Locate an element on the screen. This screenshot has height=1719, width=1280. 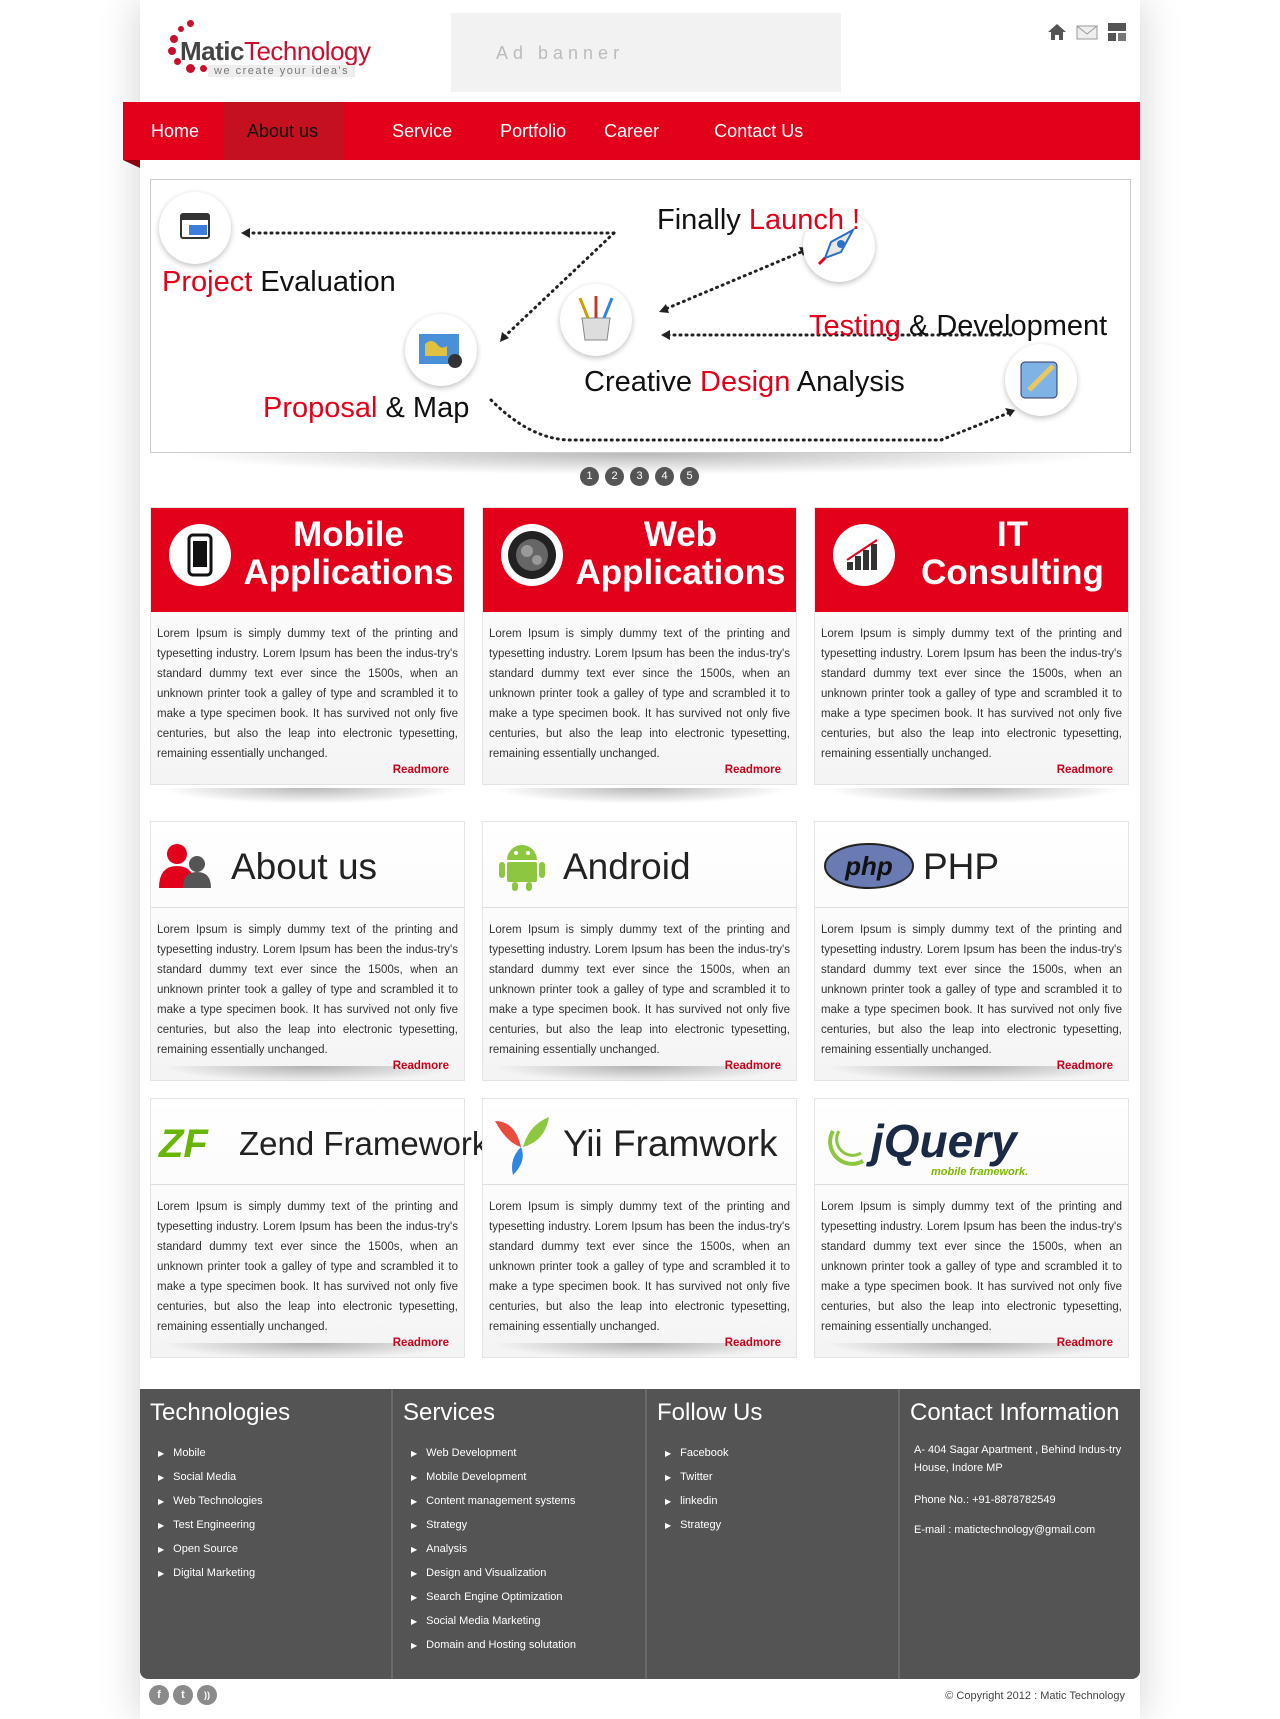
footer-link: Domain and Hosting solutation is located at coordinates (528, 1645).